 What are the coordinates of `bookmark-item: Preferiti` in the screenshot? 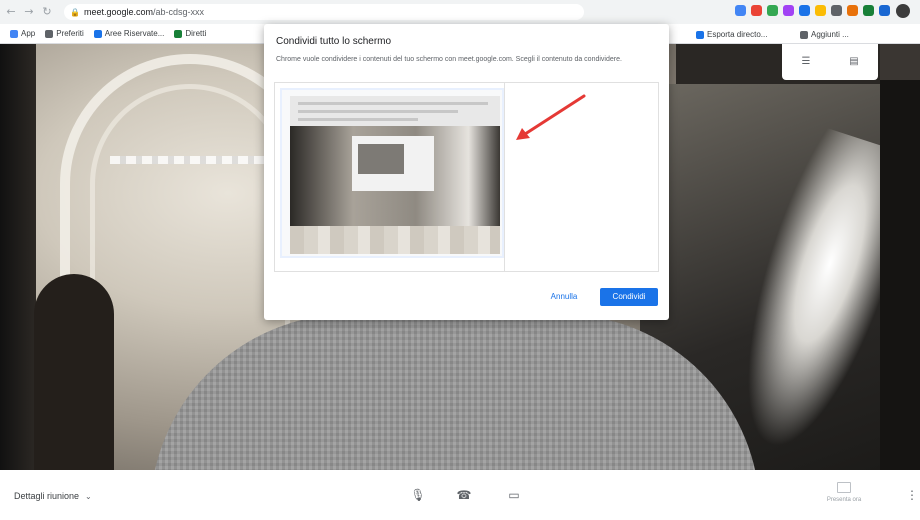 It's located at (64, 33).